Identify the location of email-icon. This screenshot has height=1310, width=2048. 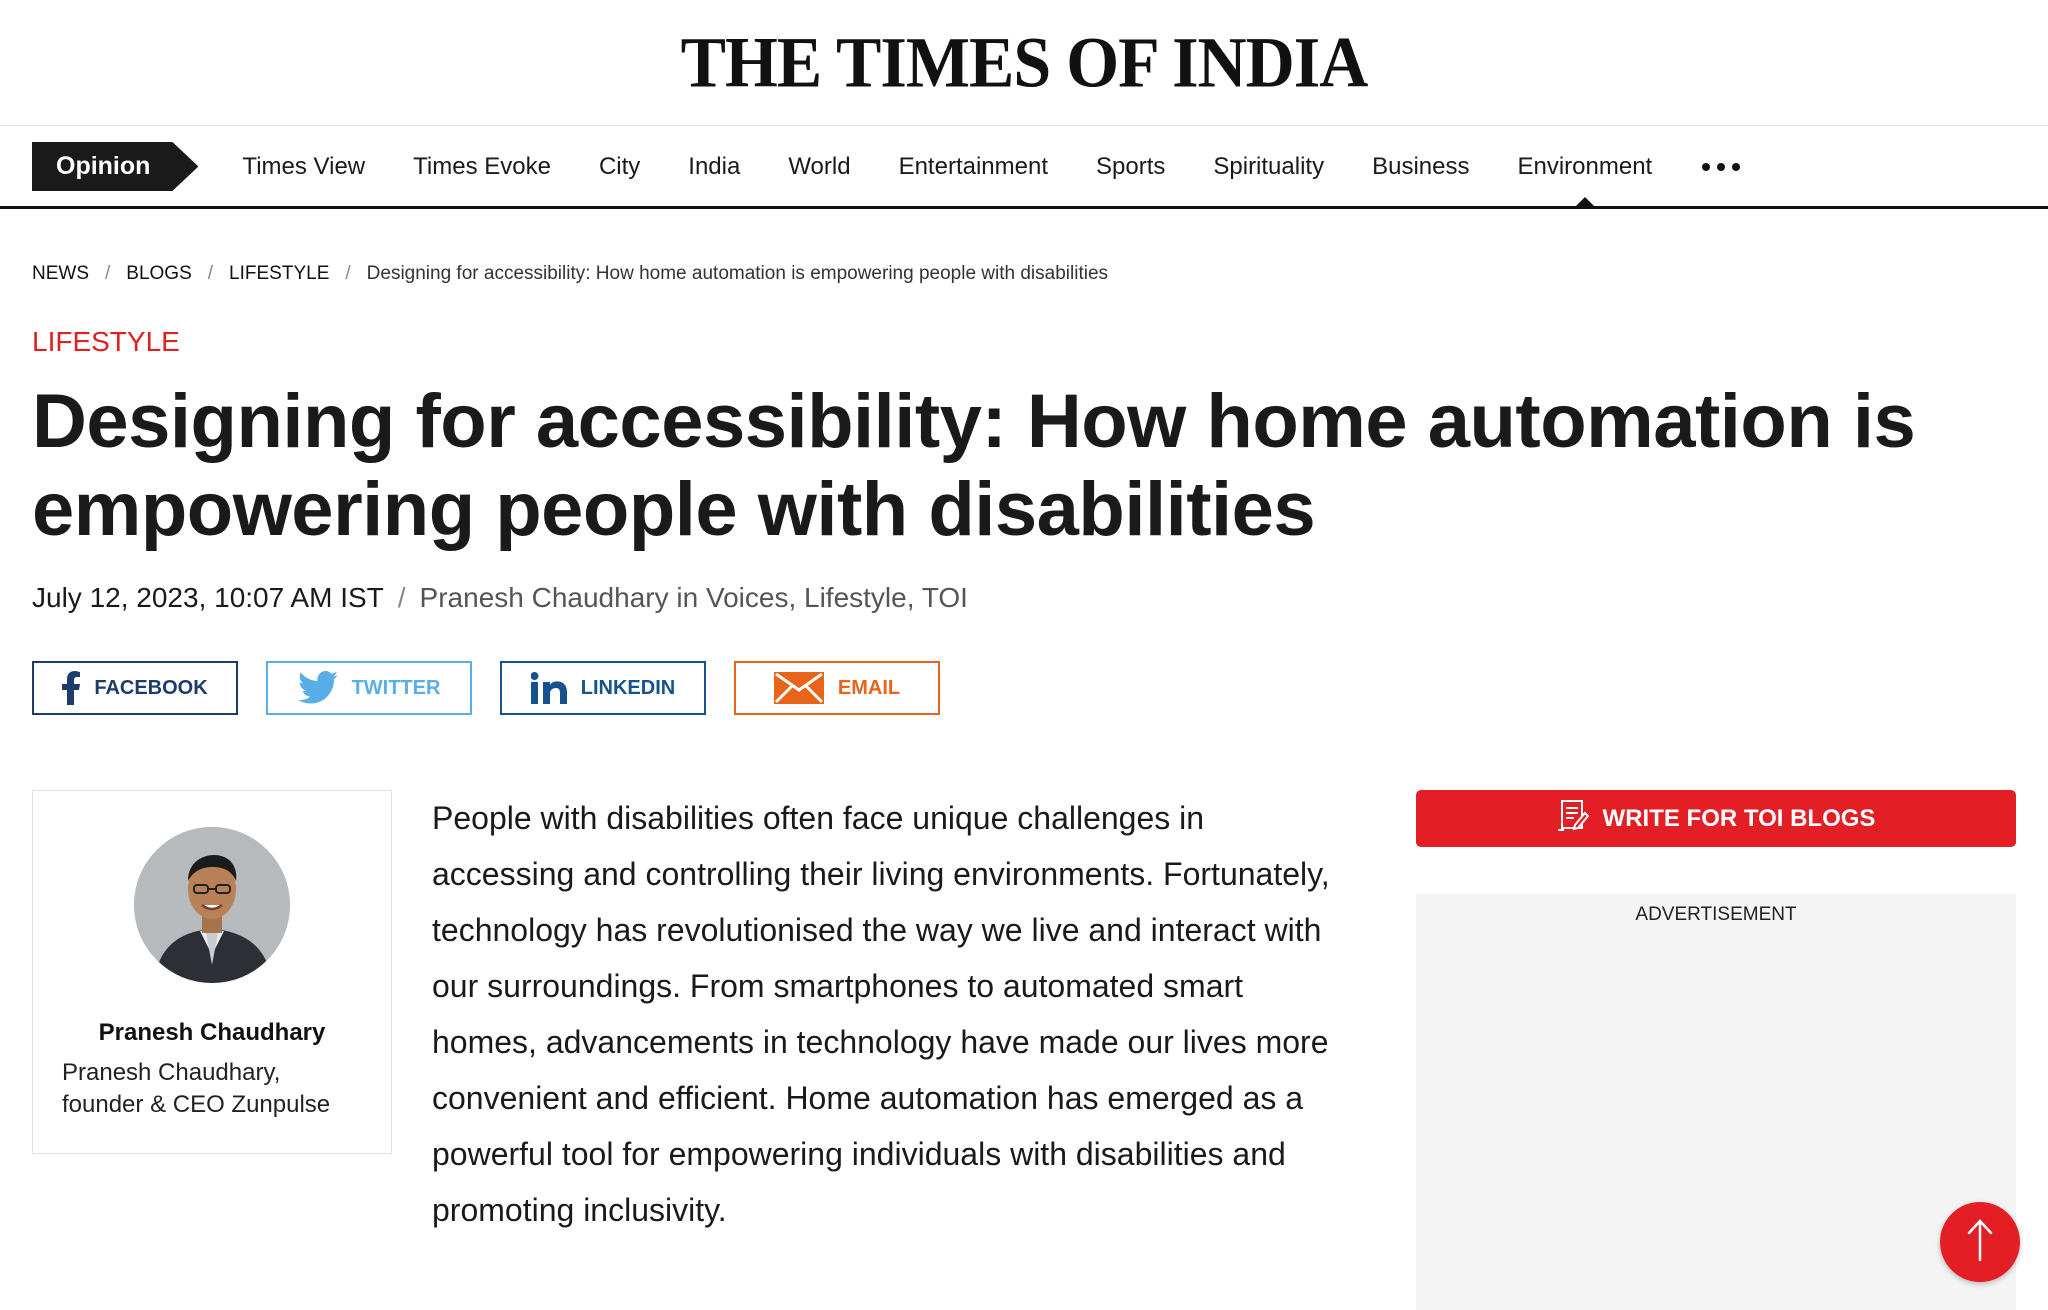
(798, 688).